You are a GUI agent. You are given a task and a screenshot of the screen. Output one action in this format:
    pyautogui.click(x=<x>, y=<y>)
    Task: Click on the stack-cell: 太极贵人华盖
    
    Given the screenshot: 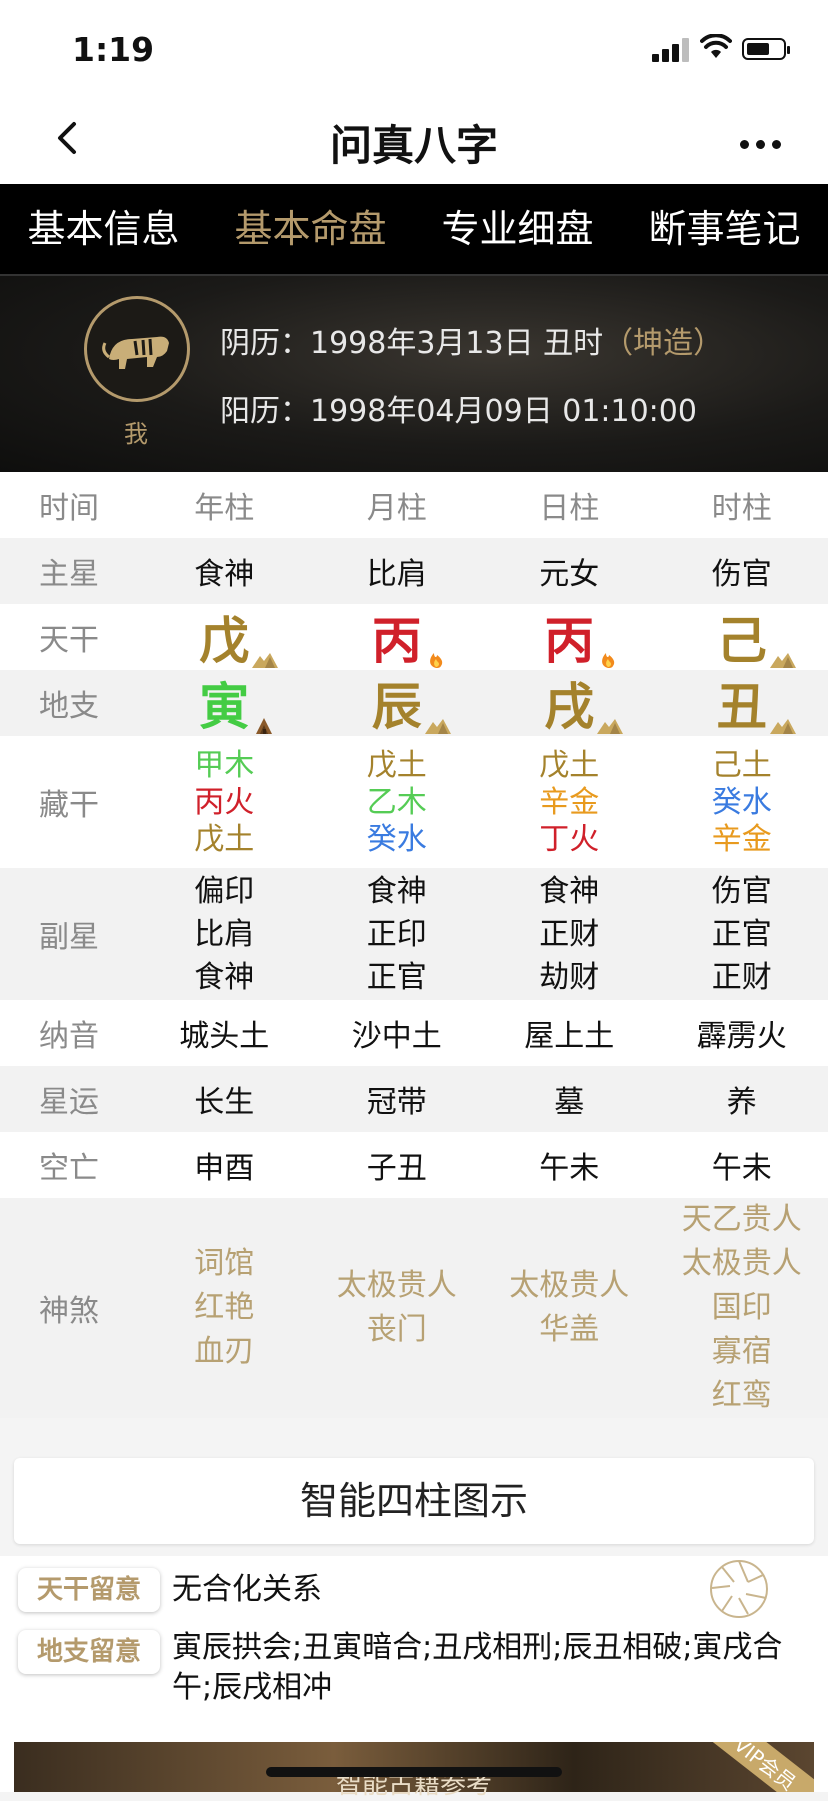 What is the action you would take?
    pyautogui.click(x=569, y=1308)
    